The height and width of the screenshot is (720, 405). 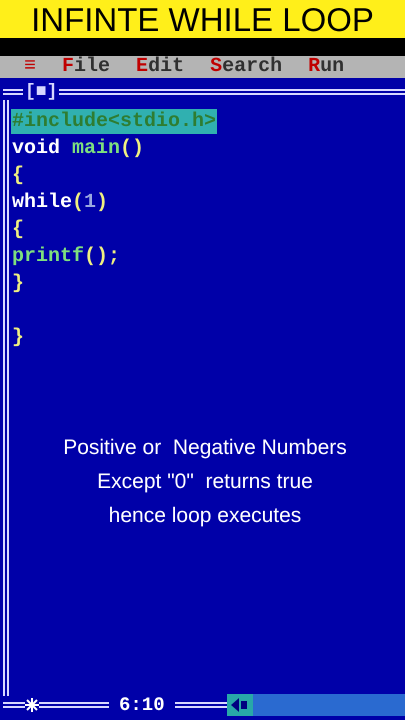 I want to click on star-icon, so click(x=32, y=705).